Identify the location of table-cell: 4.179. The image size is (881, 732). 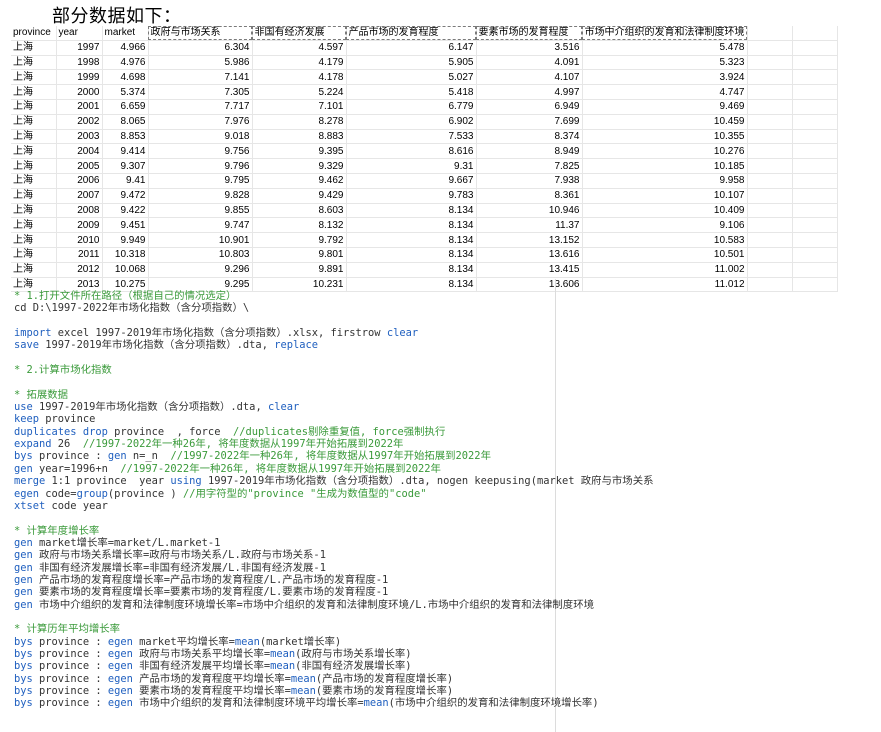
(299, 63).